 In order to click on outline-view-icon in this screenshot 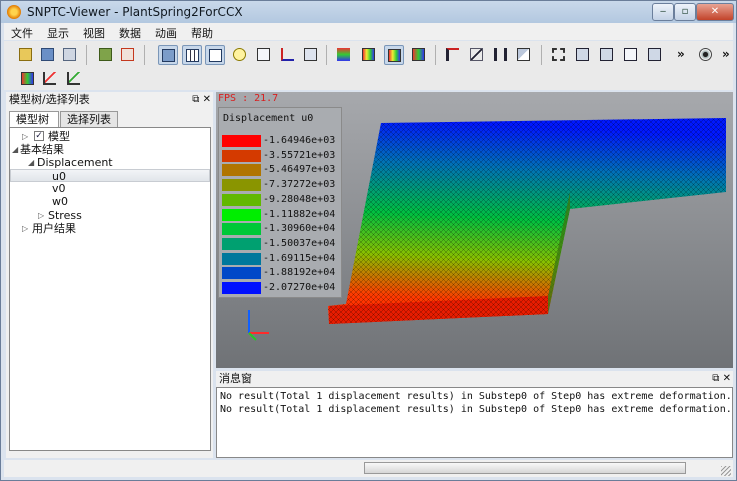, I will do `click(215, 55)`.